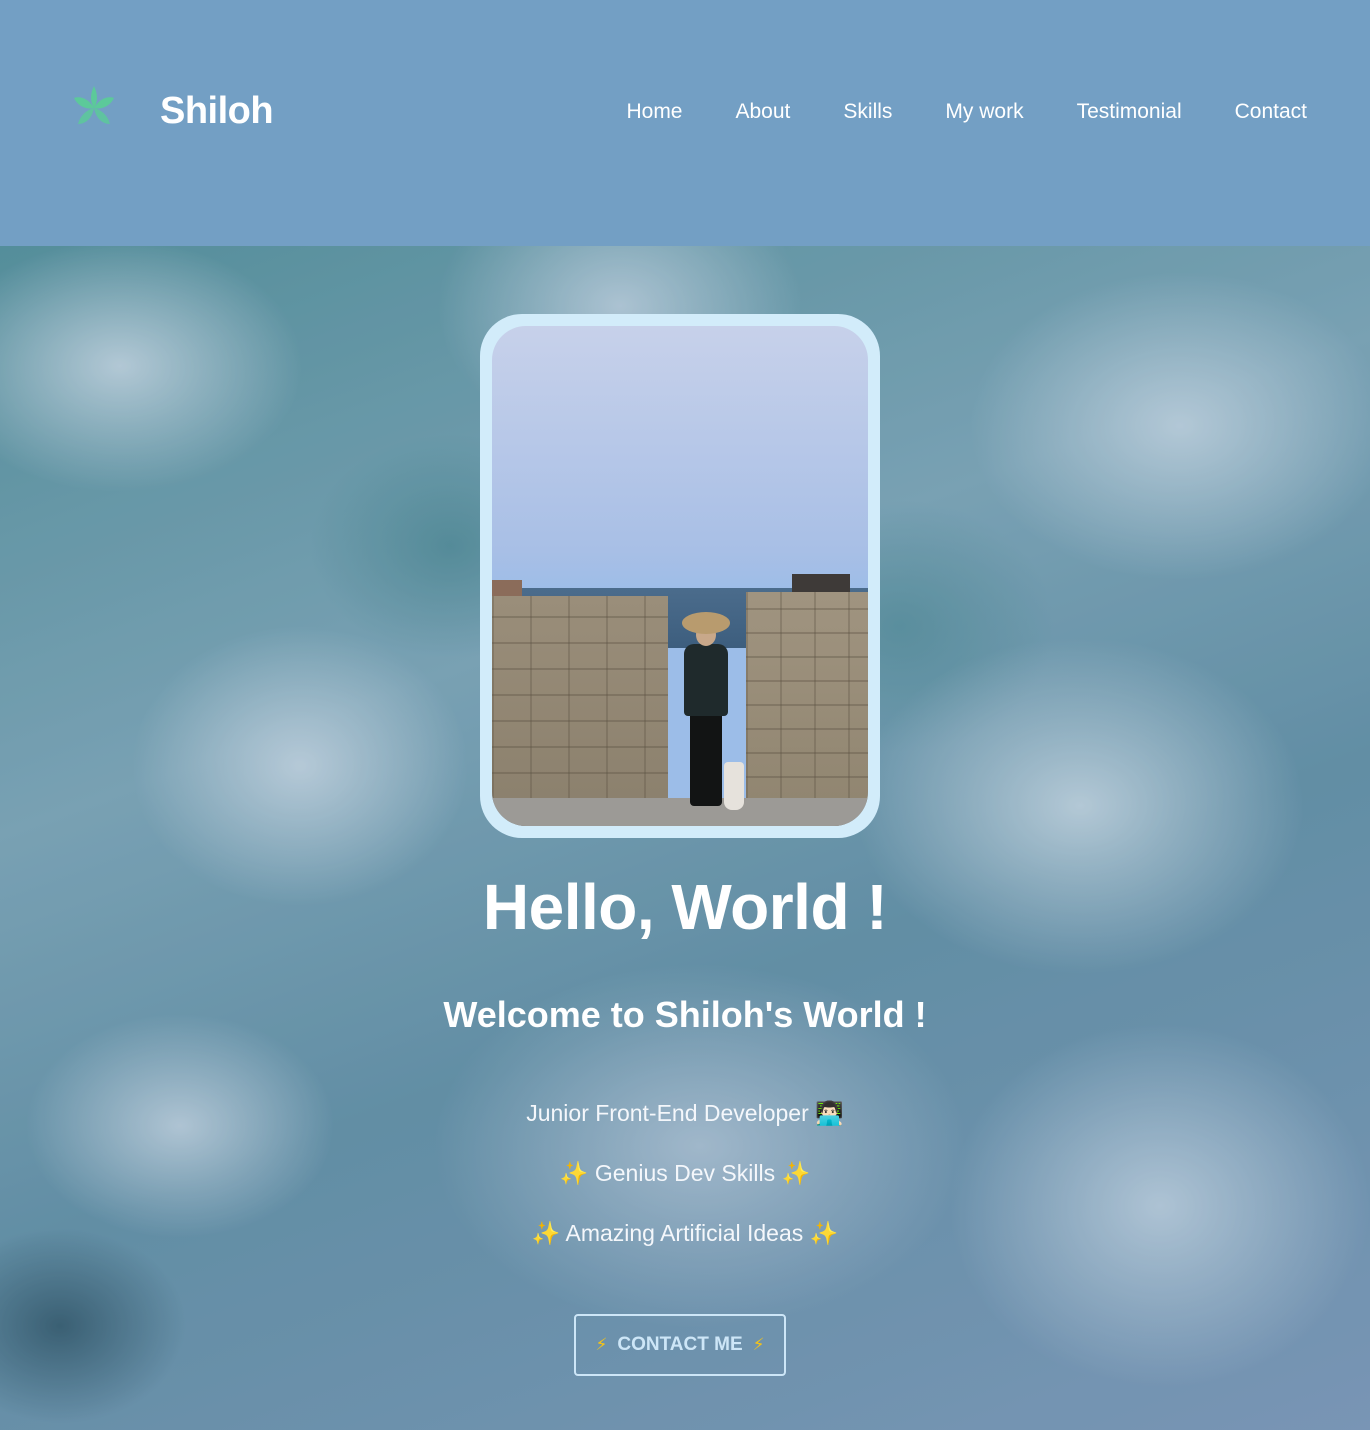 The height and width of the screenshot is (1430, 1370). What do you see at coordinates (685, 1113) in the screenshot?
I see `tagline-role: Junior Front-End Developer 👨🏻‍💻` at bounding box center [685, 1113].